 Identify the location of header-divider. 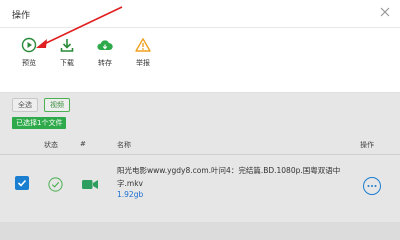
(200, 154).